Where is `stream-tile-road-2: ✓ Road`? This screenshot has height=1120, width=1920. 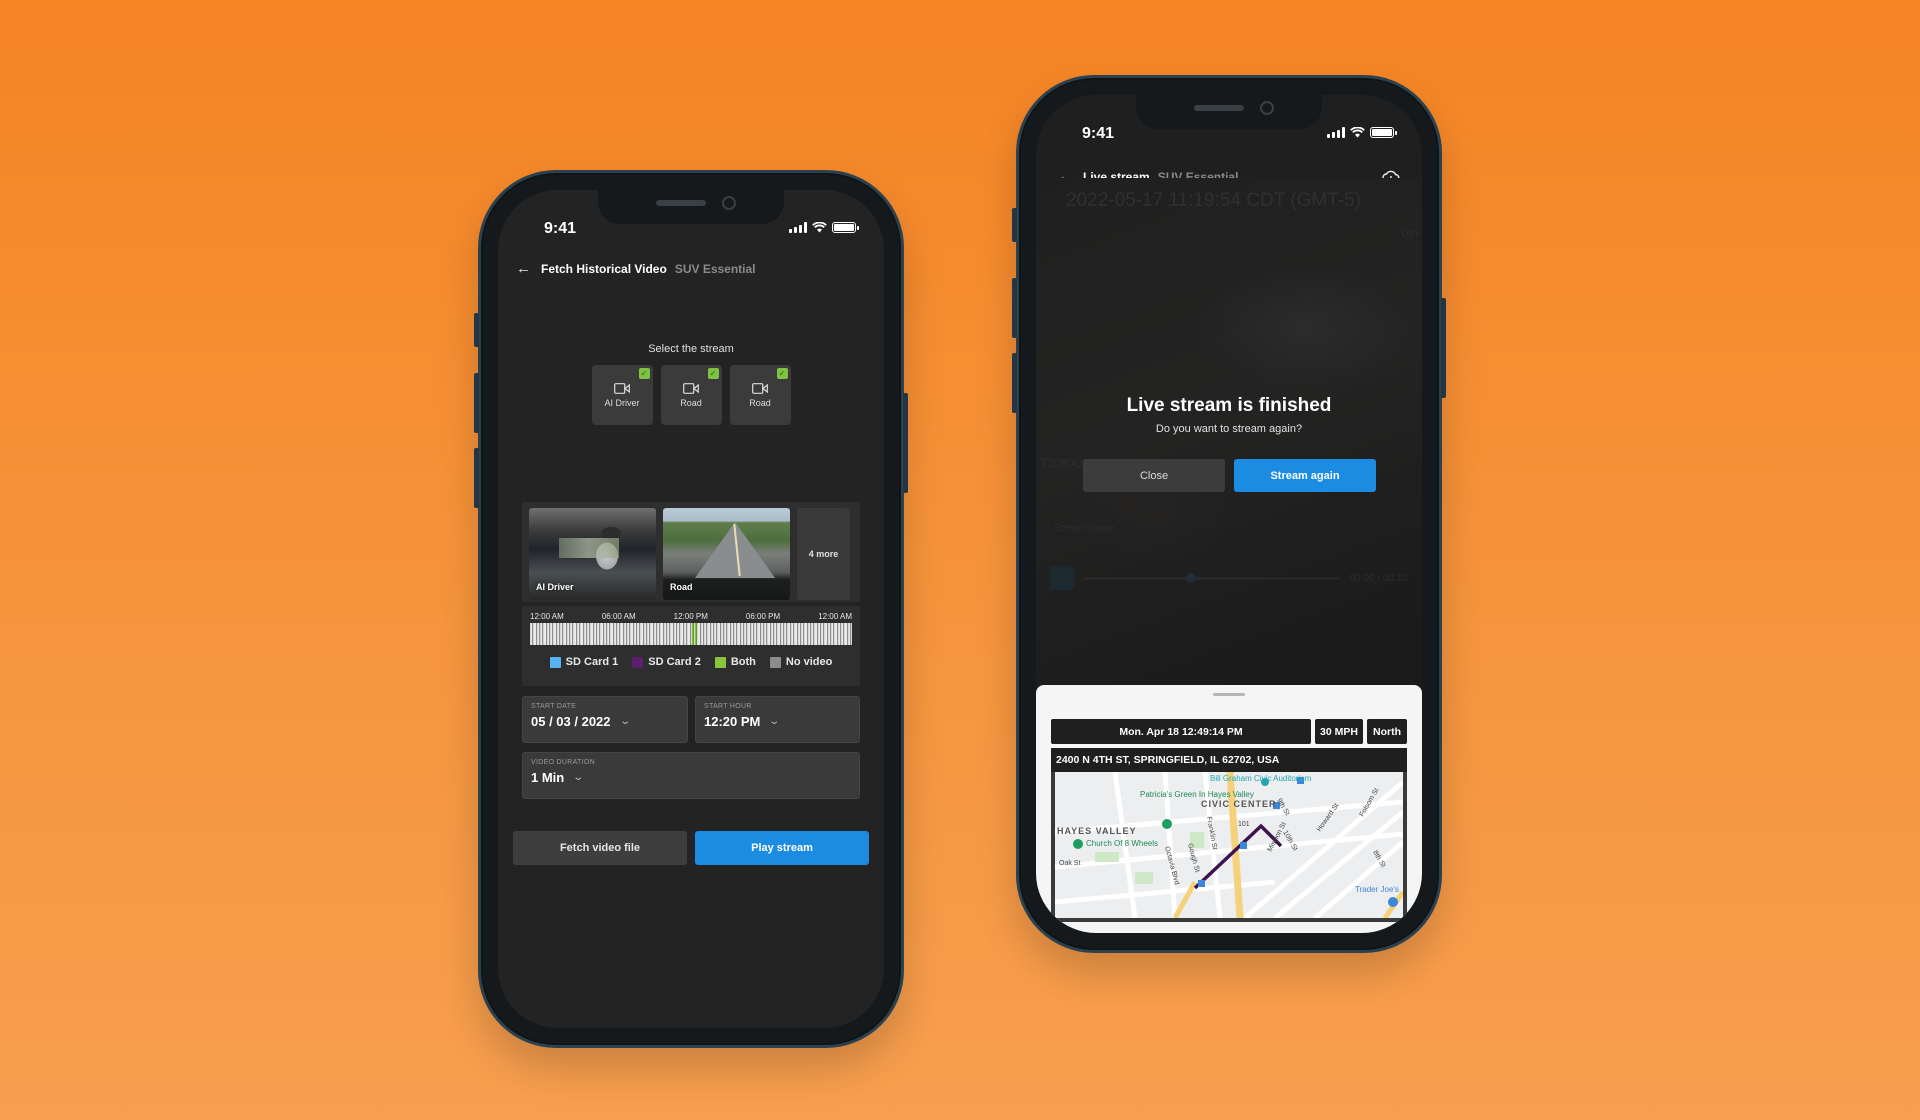
stream-tile-road-2: ✓ Road is located at coordinates (760, 395).